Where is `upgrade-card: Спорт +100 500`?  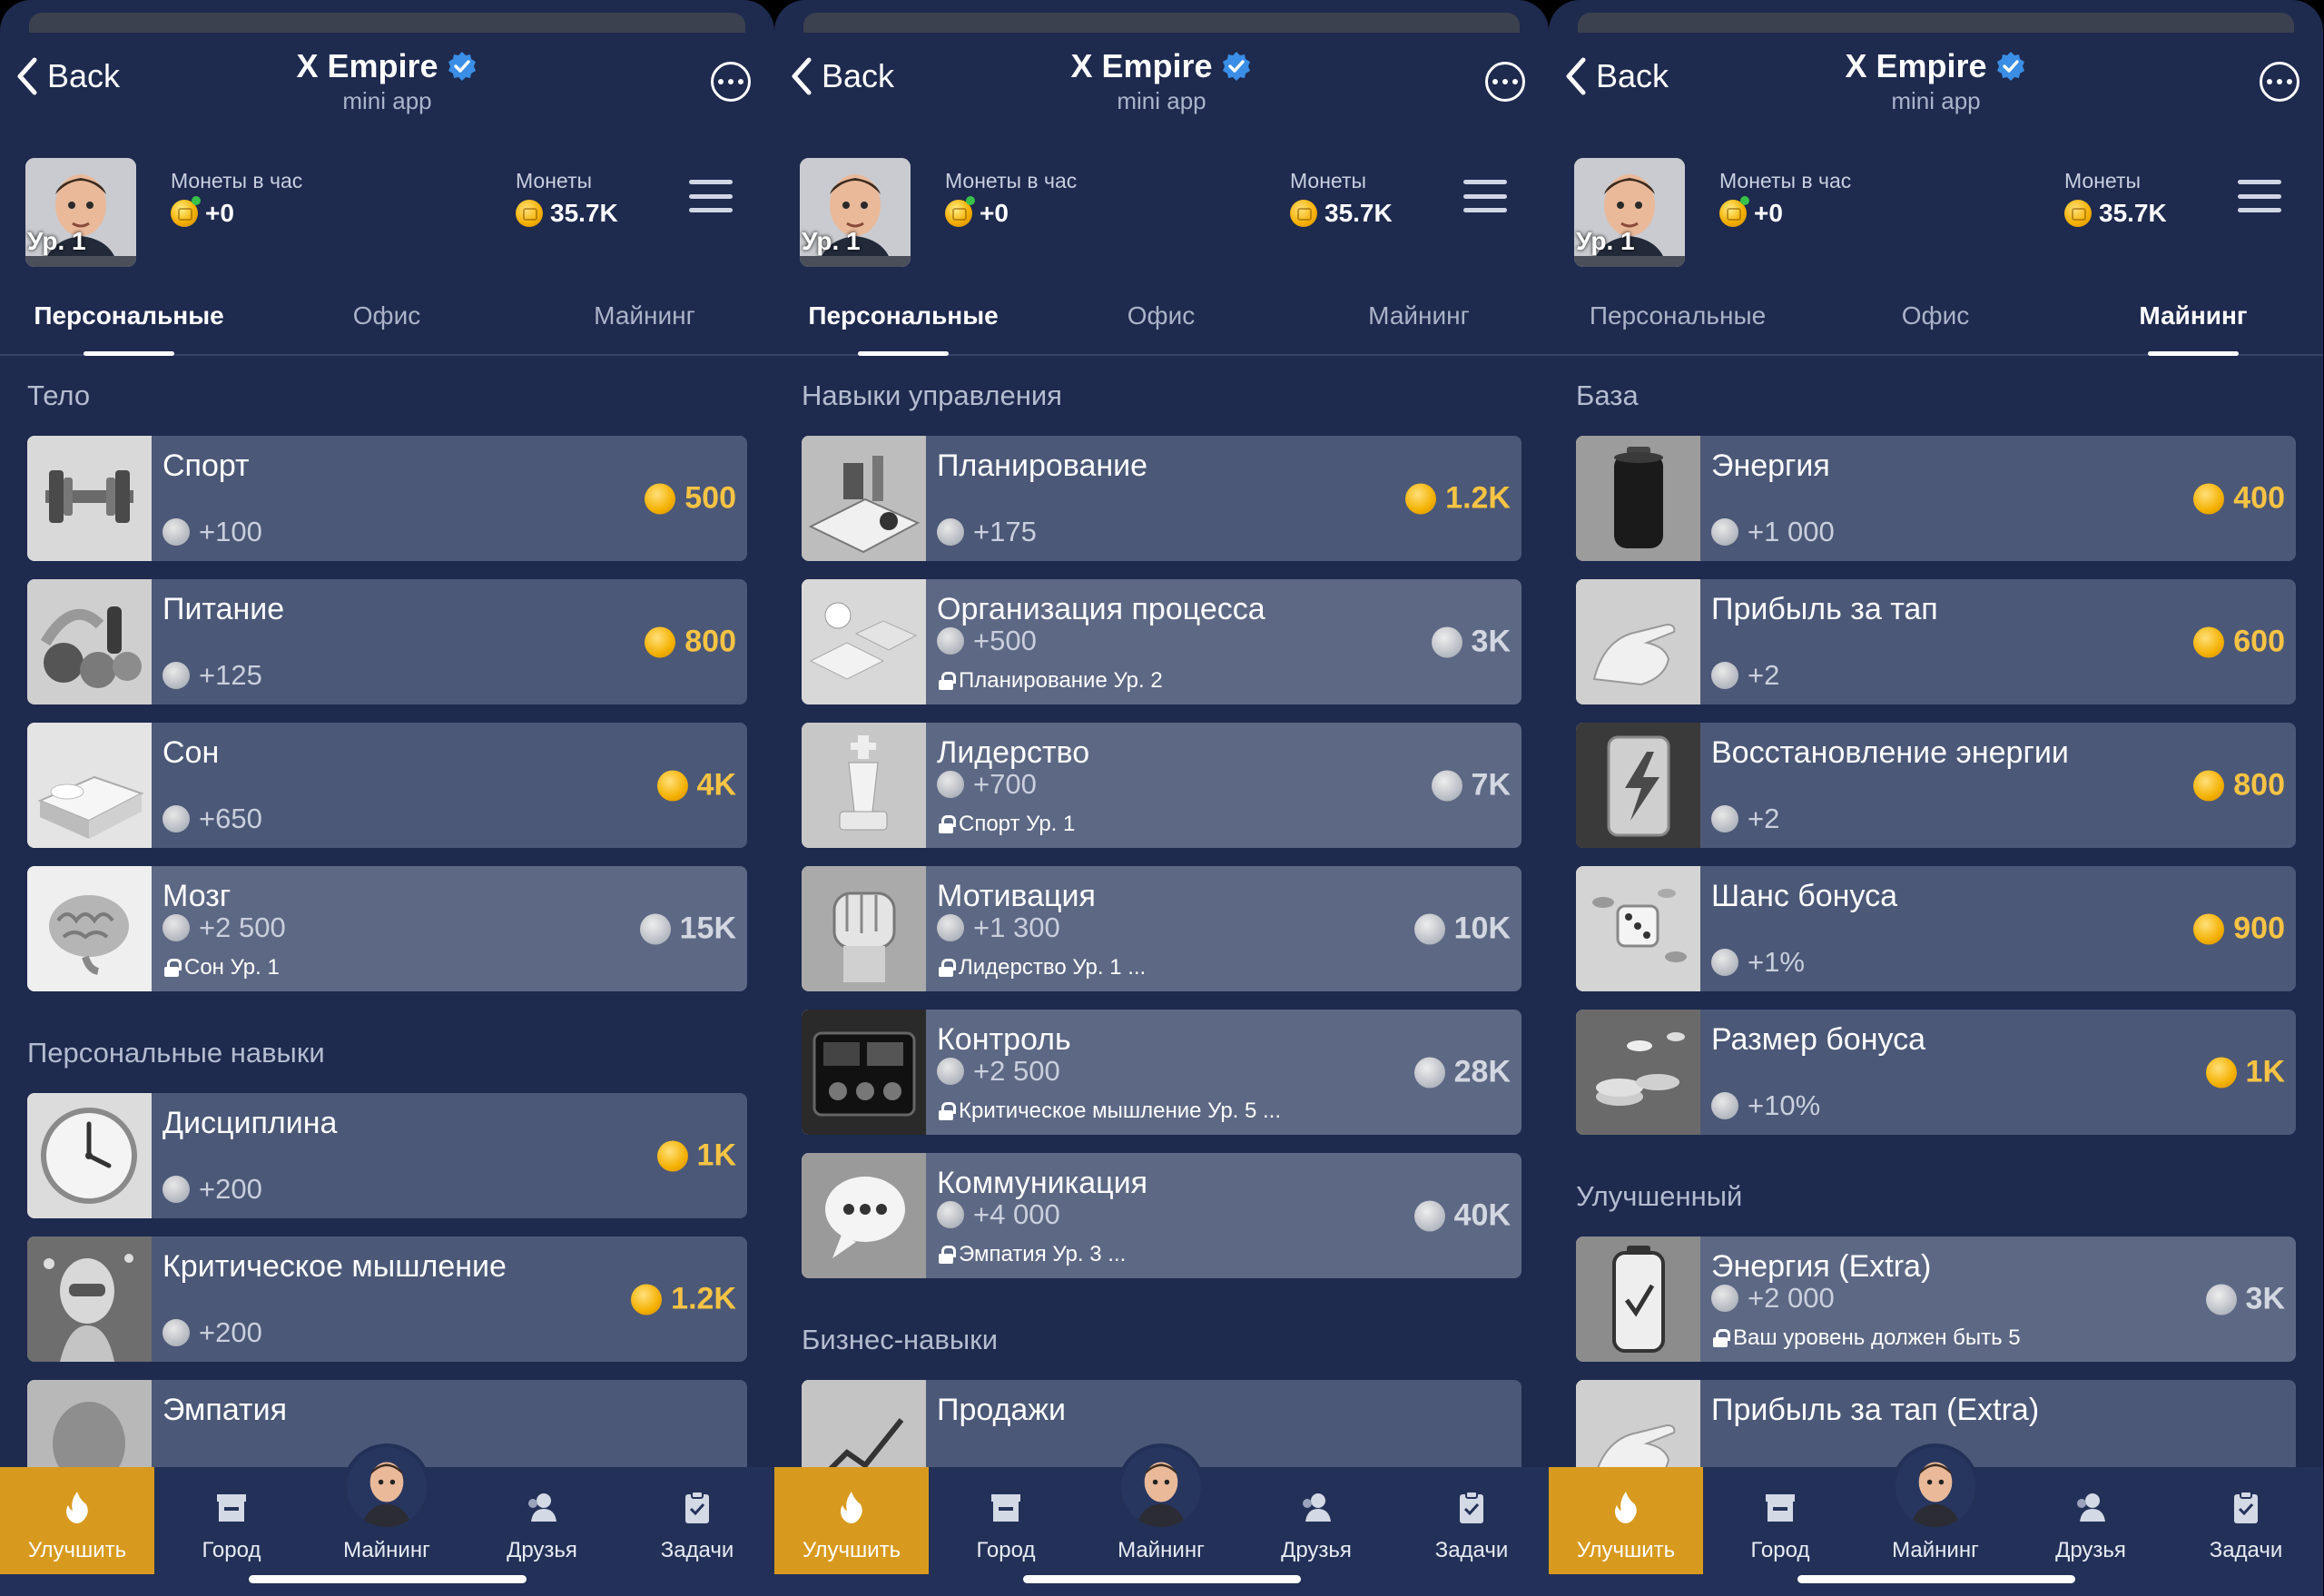
upgrade-card: Спорт +100 500 is located at coordinates (387, 498).